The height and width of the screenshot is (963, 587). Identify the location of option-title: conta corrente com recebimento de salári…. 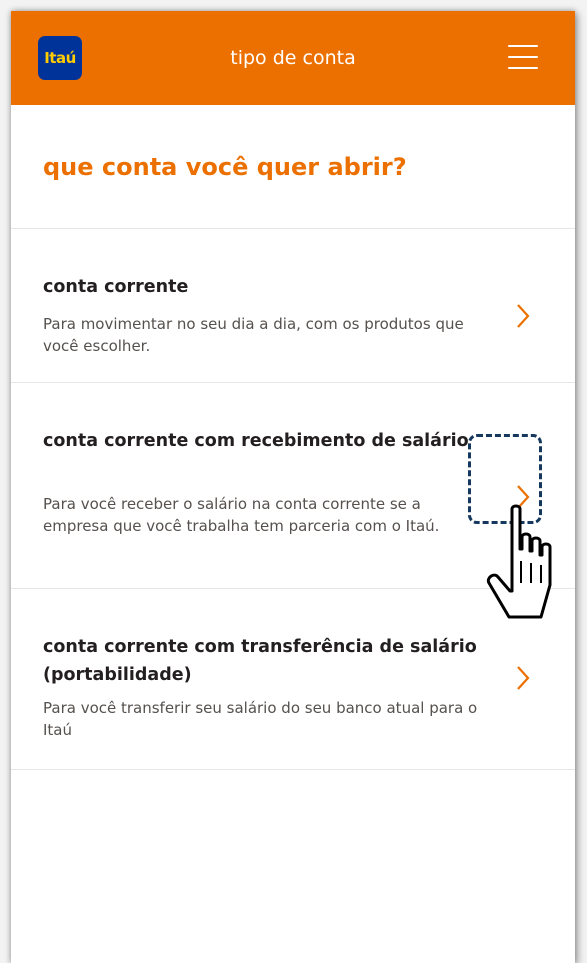
(256, 441).